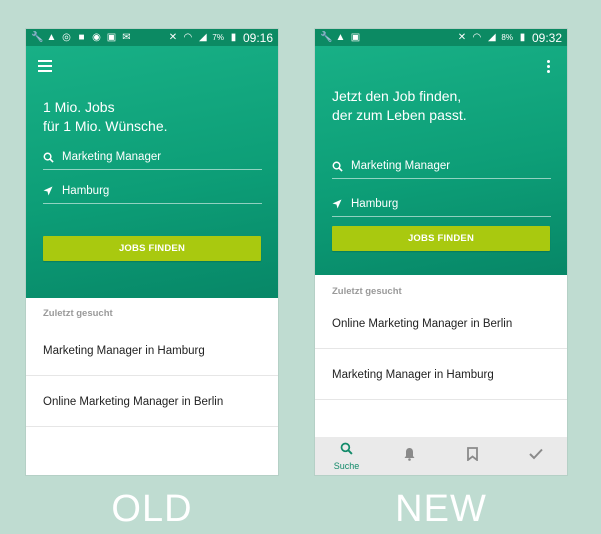  What do you see at coordinates (105, 117) in the screenshot?
I see `tagline: 1 Mio. Jobs für 1 Mio. Wünsche.` at bounding box center [105, 117].